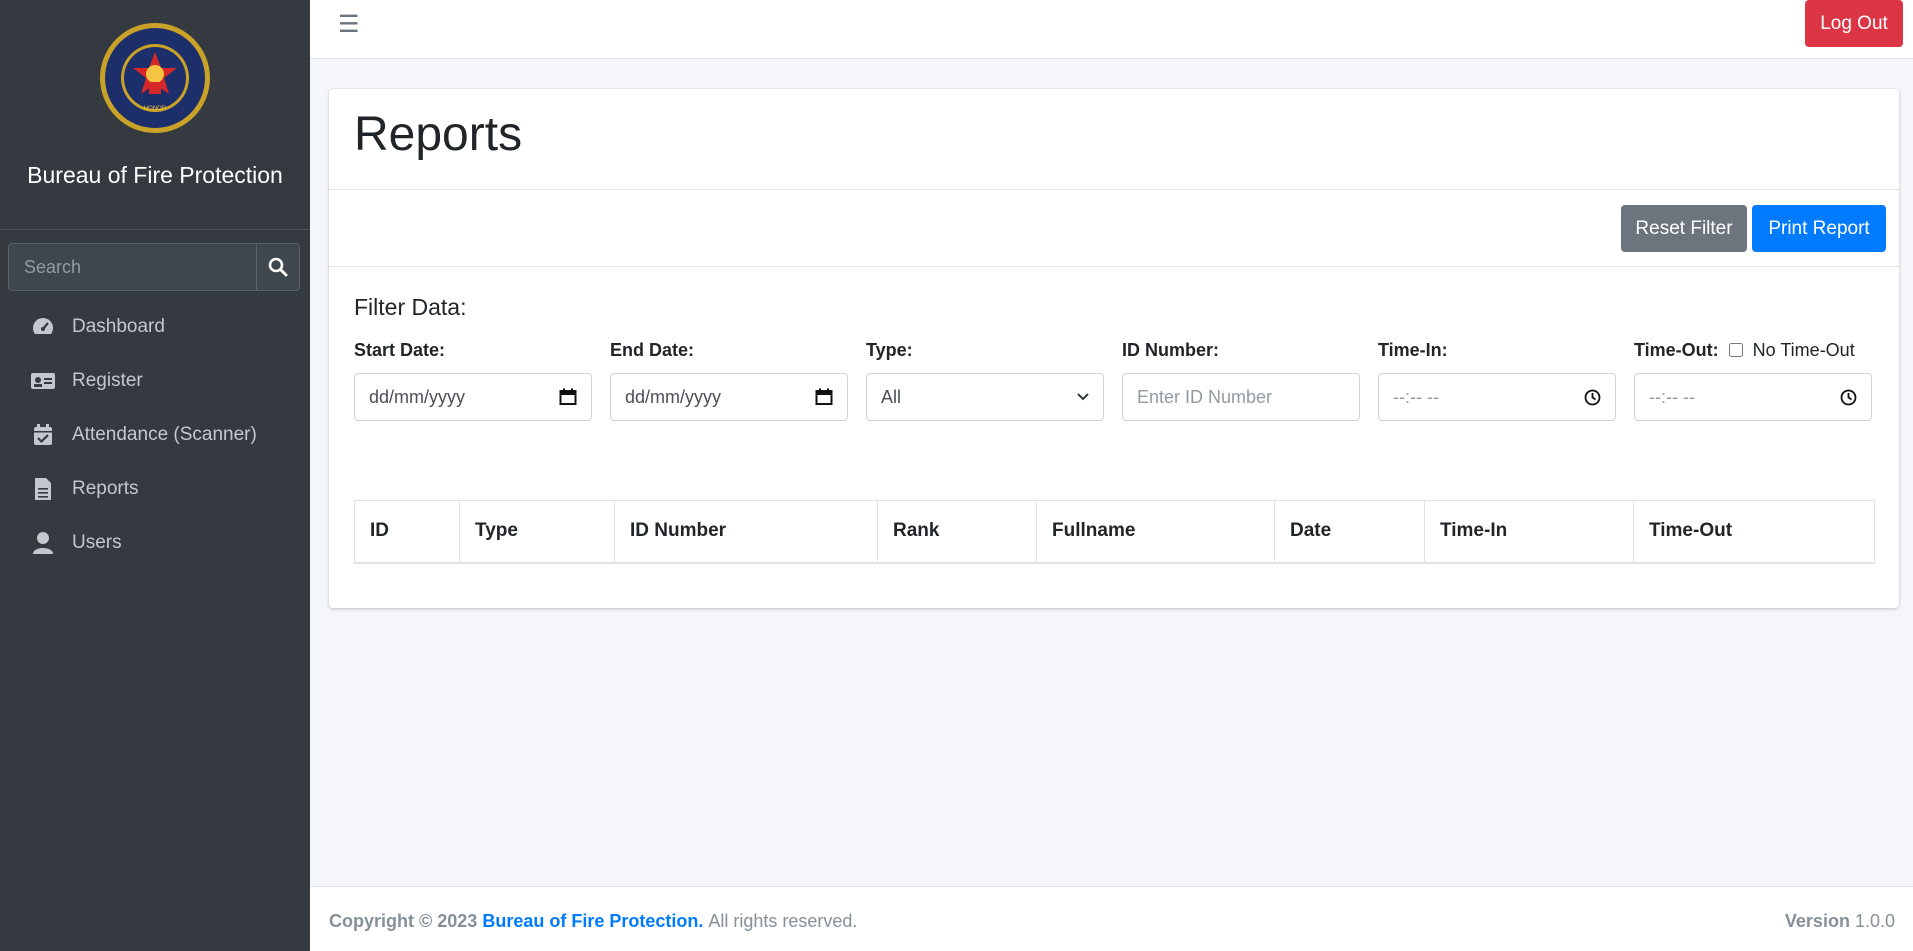 The height and width of the screenshot is (951, 1913). I want to click on search-icon, so click(278, 267).